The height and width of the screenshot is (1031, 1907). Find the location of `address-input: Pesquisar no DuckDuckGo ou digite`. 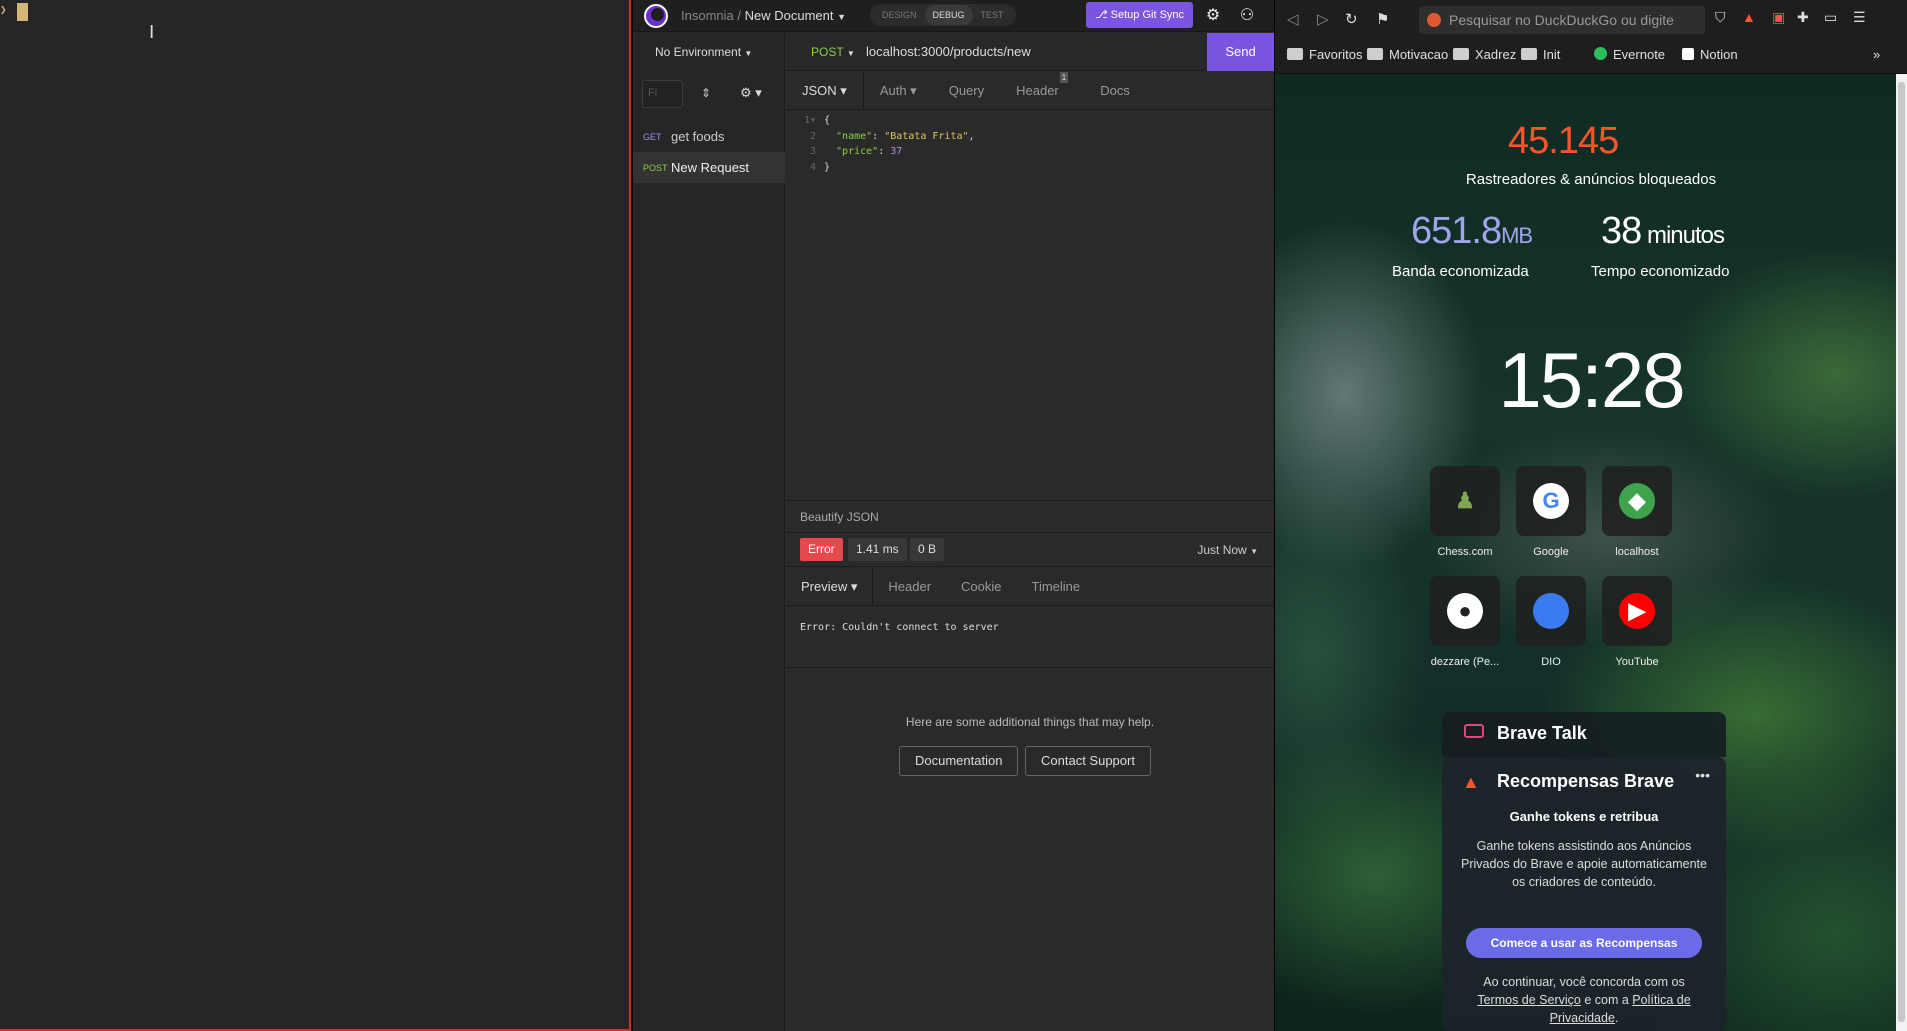

address-input: Pesquisar no DuckDuckGo ou digite is located at coordinates (1574, 20).